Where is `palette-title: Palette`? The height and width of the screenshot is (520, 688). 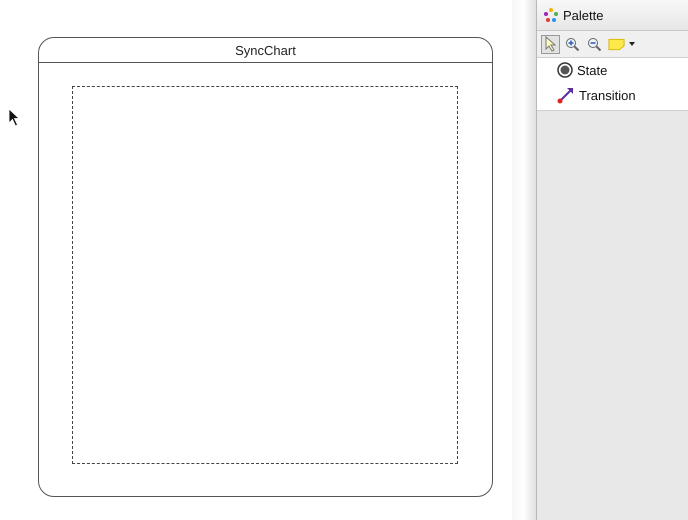 palette-title: Palette is located at coordinates (583, 15).